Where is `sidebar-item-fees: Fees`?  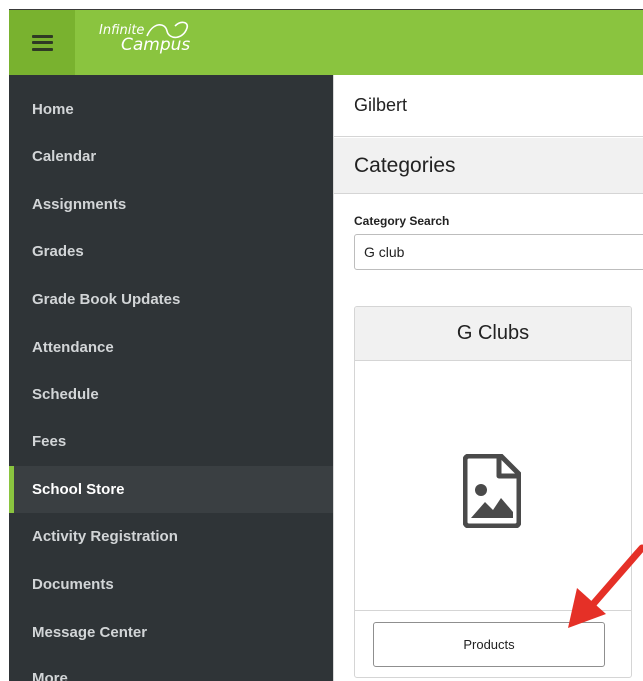
sidebar-item-fees: Fees is located at coordinates (171, 441).